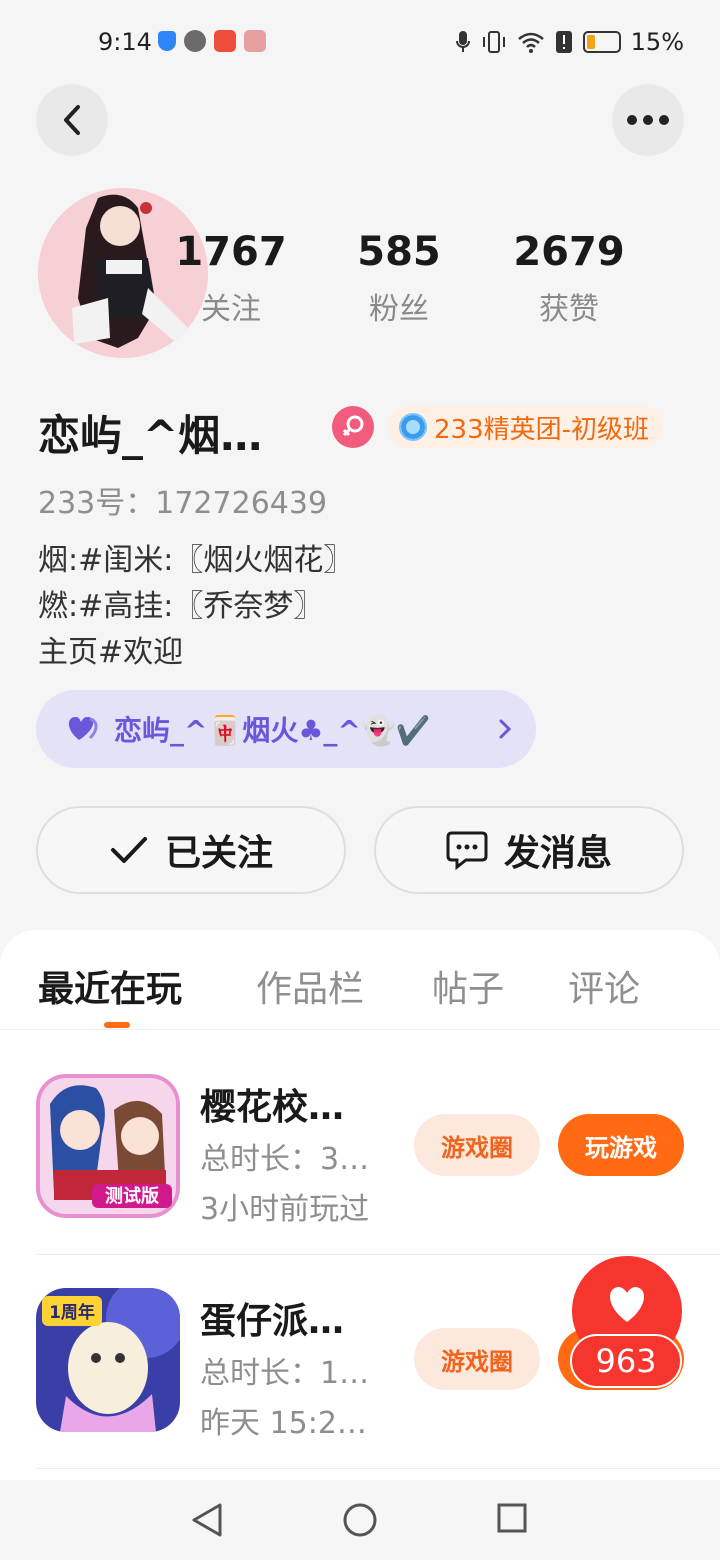  I want to click on back-button, so click(72, 120).